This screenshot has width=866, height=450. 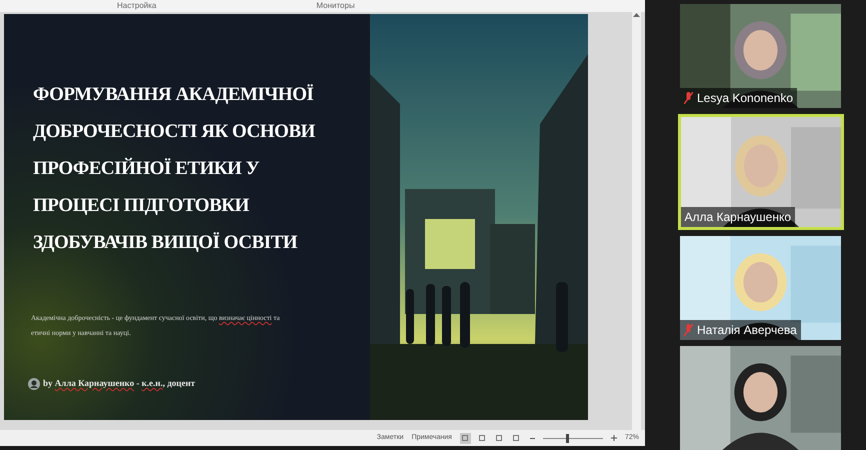 I want to click on participant-name: Lesya Kononenko, so click(x=745, y=99).